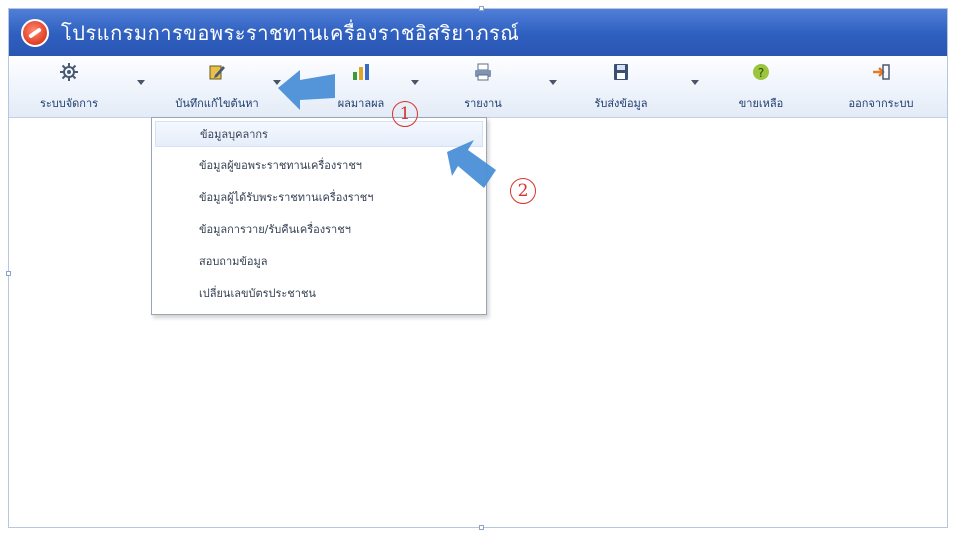 The width and height of the screenshot is (954, 535). Describe the element at coordinates (69, 72) in the screenshot. I see `settings-icon` at that location.